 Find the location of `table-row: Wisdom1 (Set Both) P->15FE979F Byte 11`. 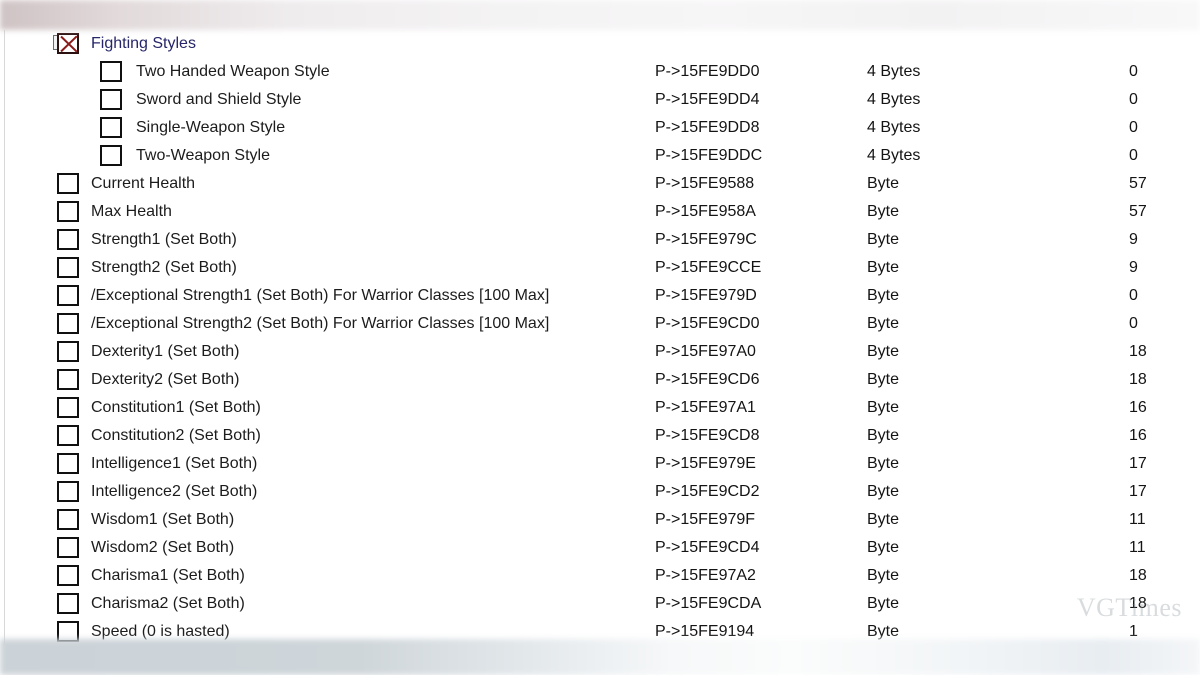

table-row: Wisdom1 (Set Both) P->15FE979F Byte 11 is located at coordinates (602, 520).